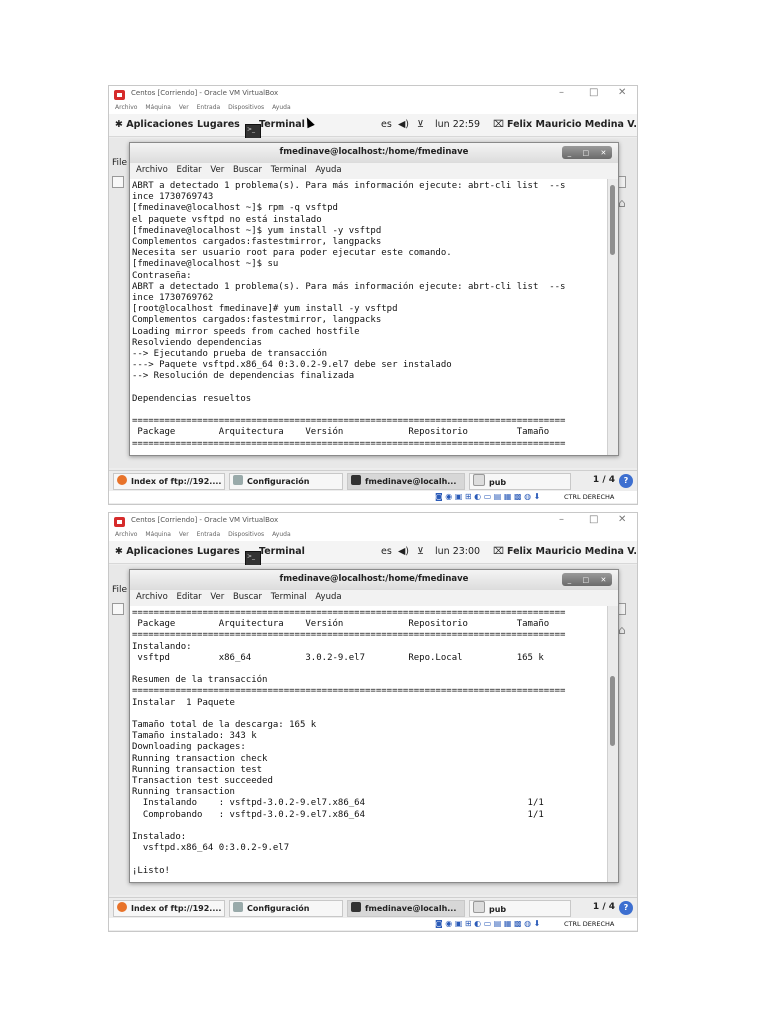  I want to click on terminal-icon, so click(356, 907).